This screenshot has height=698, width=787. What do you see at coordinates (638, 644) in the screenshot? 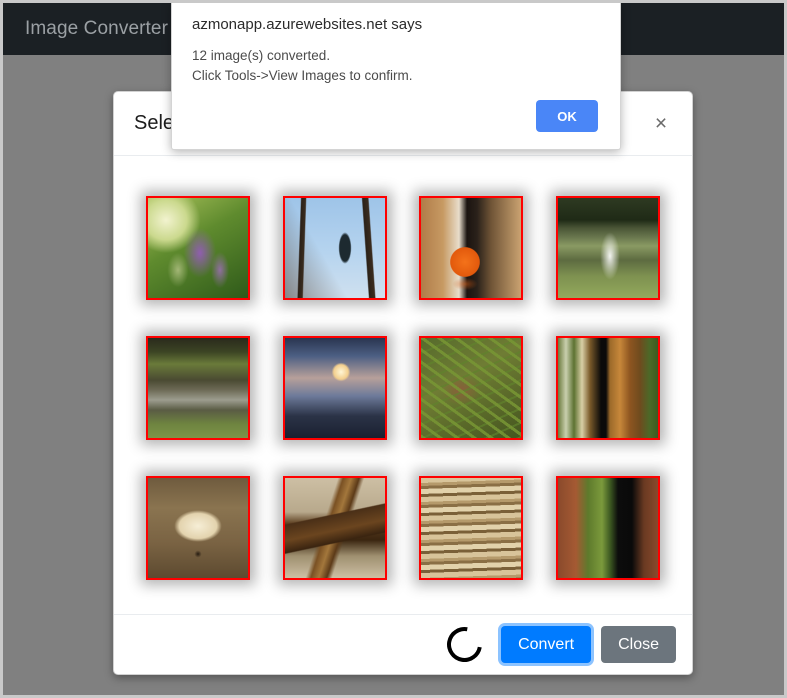
I see `close-button: Close` at bounding box center [638, 644].